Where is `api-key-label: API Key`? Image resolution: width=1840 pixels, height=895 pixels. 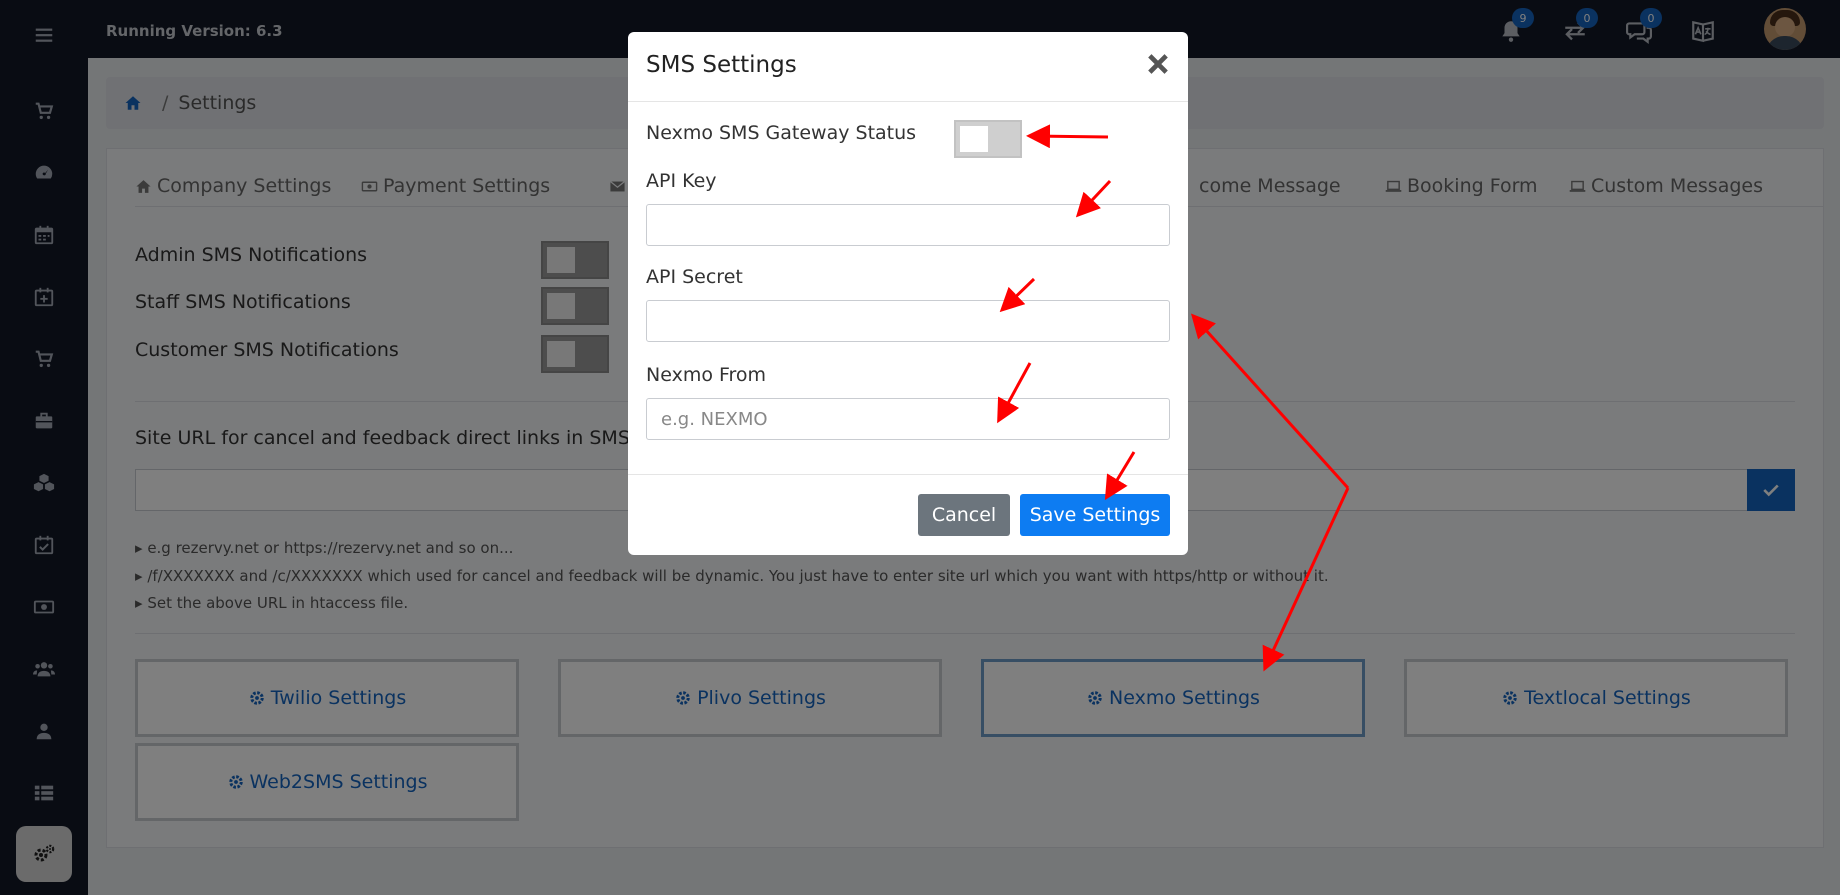 api-key-label: API Key is located at coordinates (681, 181).